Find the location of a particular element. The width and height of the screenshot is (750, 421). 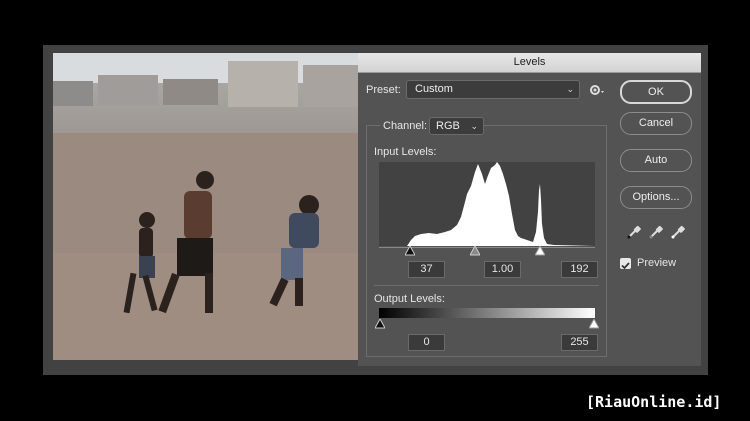

input-white-handle is located at coordinates (540, 251).